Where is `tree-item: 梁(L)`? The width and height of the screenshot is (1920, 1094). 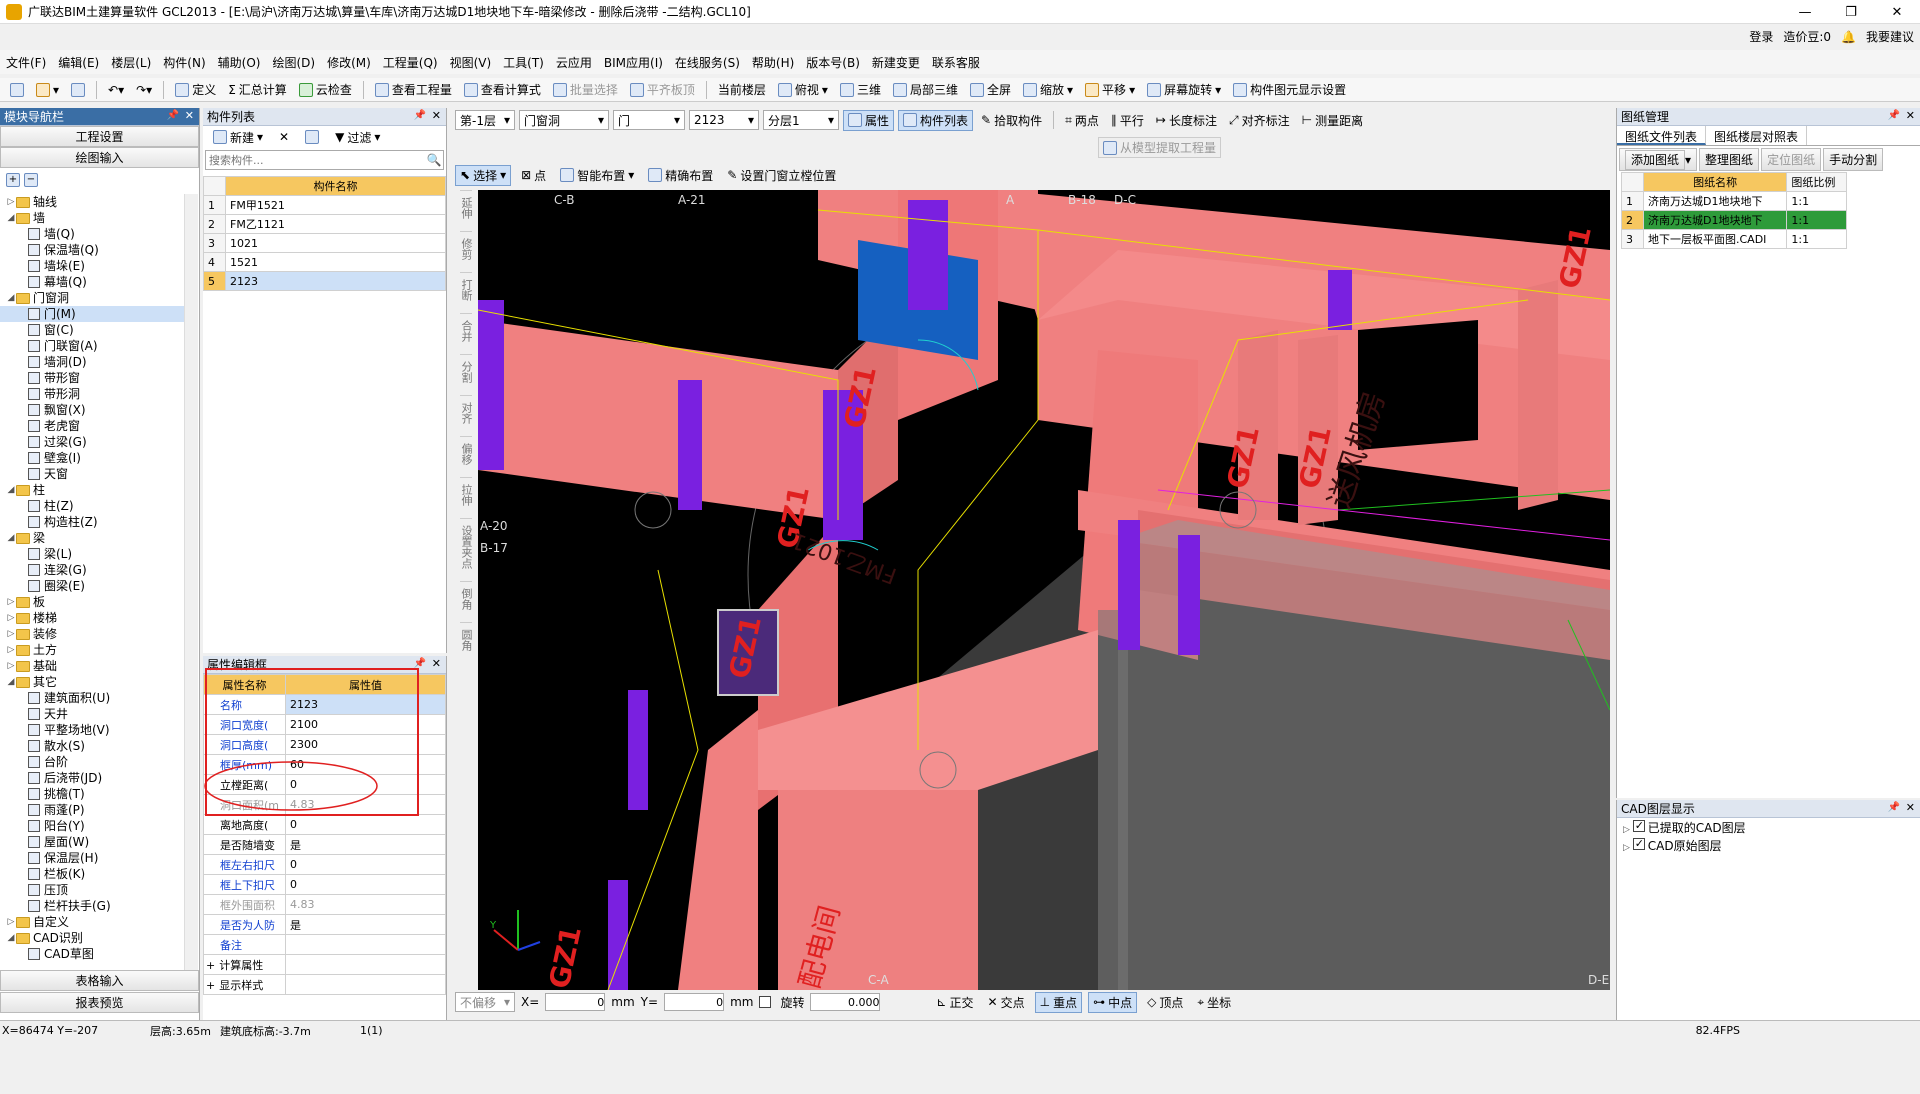
tree-item: 梁(L) is located at coordinates (92, 554).